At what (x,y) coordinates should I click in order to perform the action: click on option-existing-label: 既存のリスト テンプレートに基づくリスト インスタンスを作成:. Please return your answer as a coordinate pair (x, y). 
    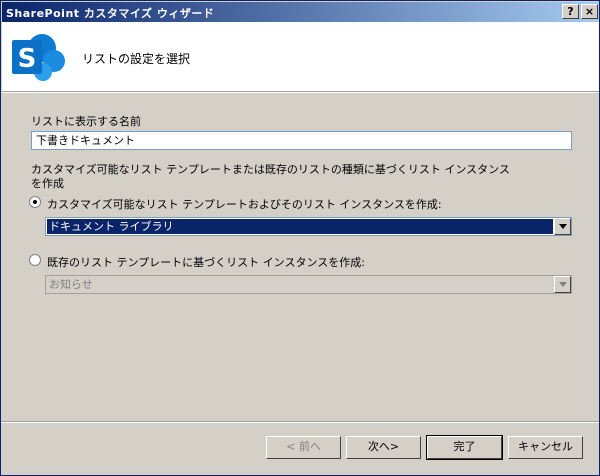
    Looking at the image, I should click on (206, 262).